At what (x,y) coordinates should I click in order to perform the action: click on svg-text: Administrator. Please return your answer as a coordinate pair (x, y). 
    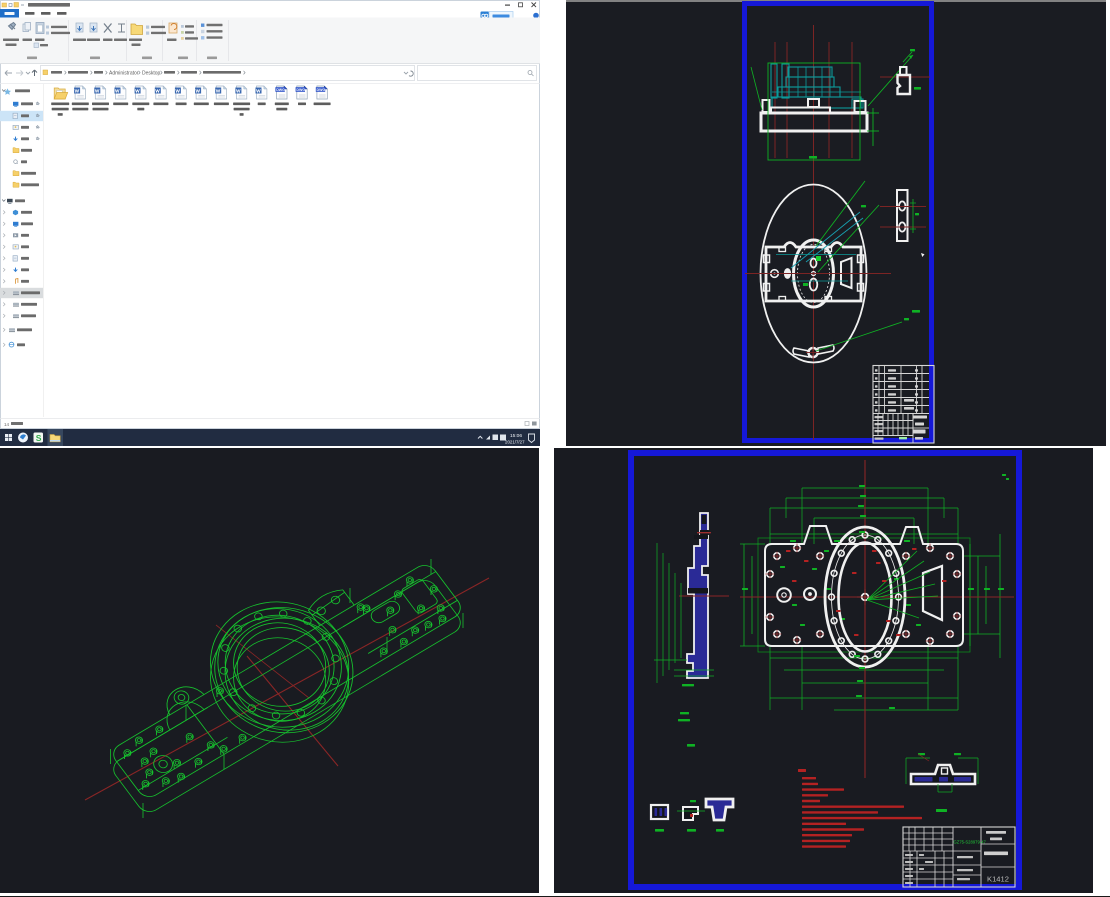
    Looking at the image, I should click on (124, 74).